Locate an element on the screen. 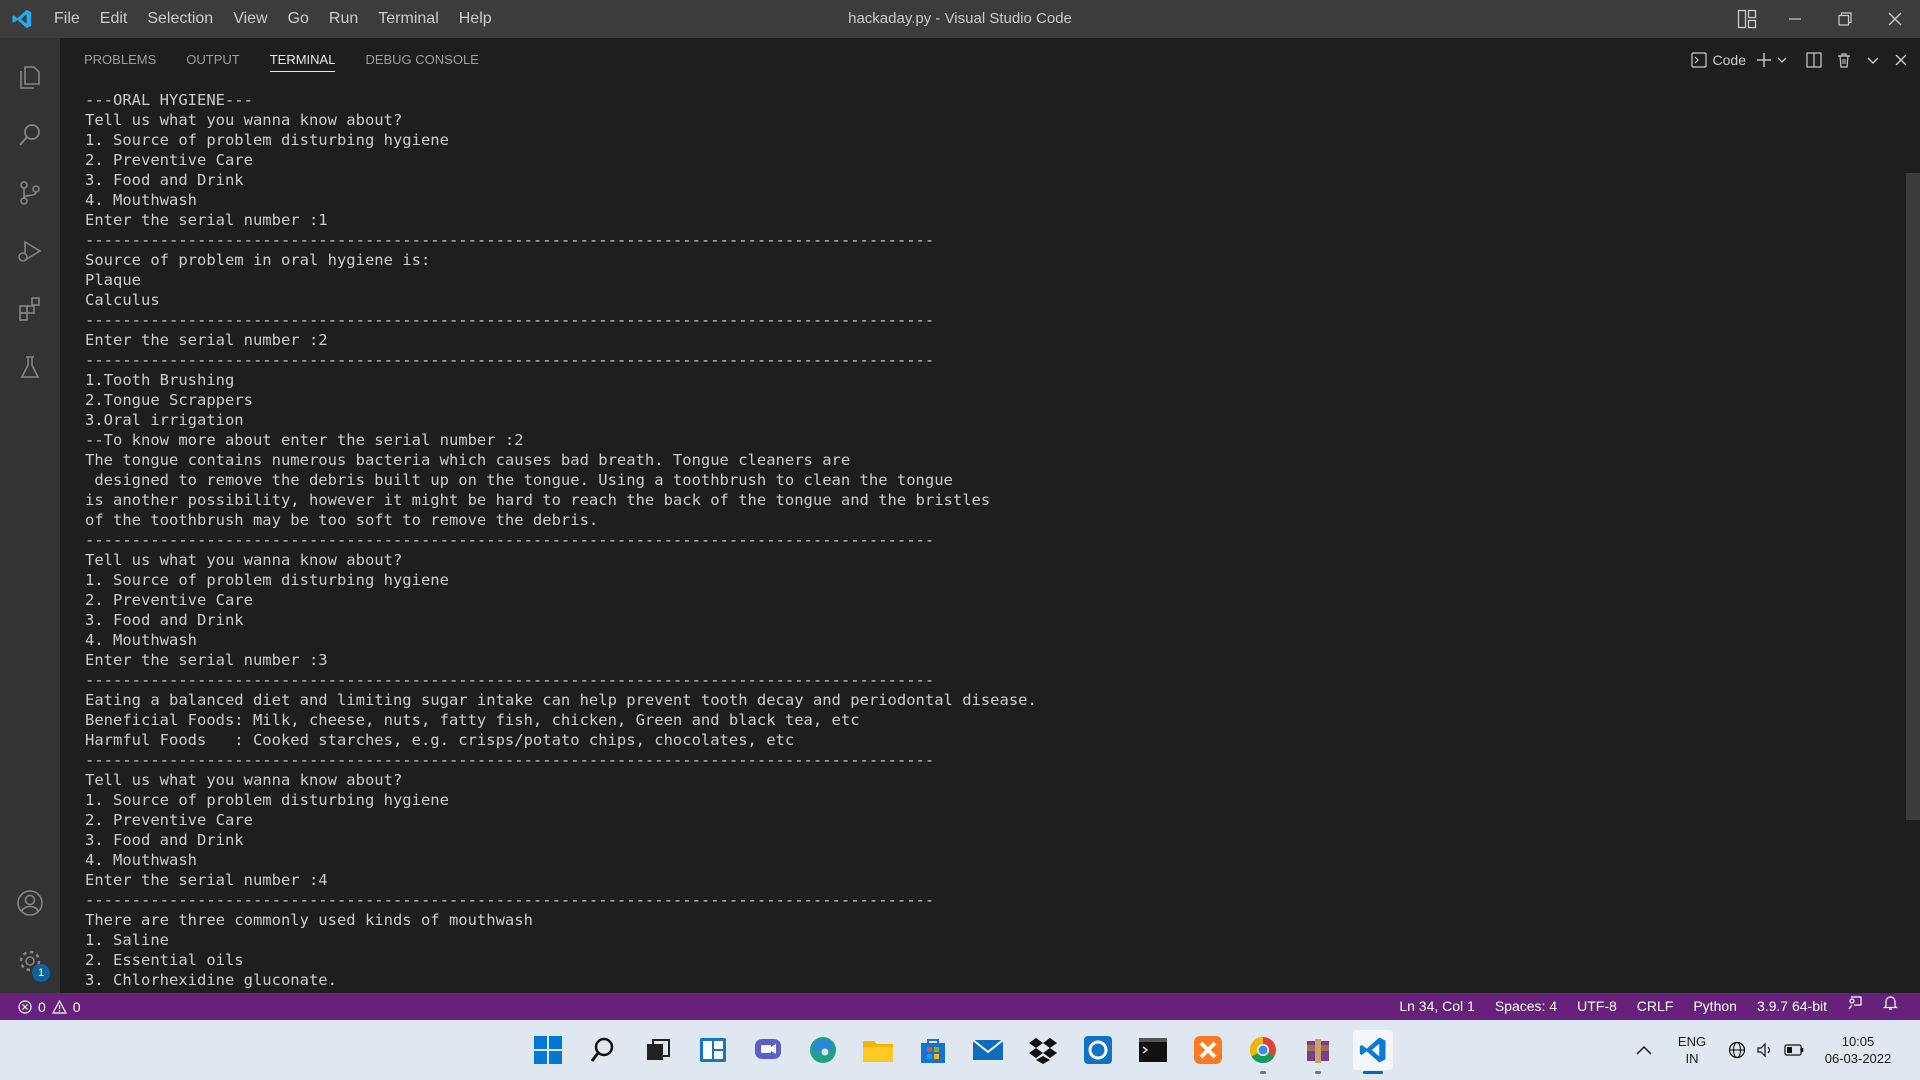 Image resolution: width=1920 pixels, height=1080 pixels. menu-view: View is located at coordinates (250, 19).